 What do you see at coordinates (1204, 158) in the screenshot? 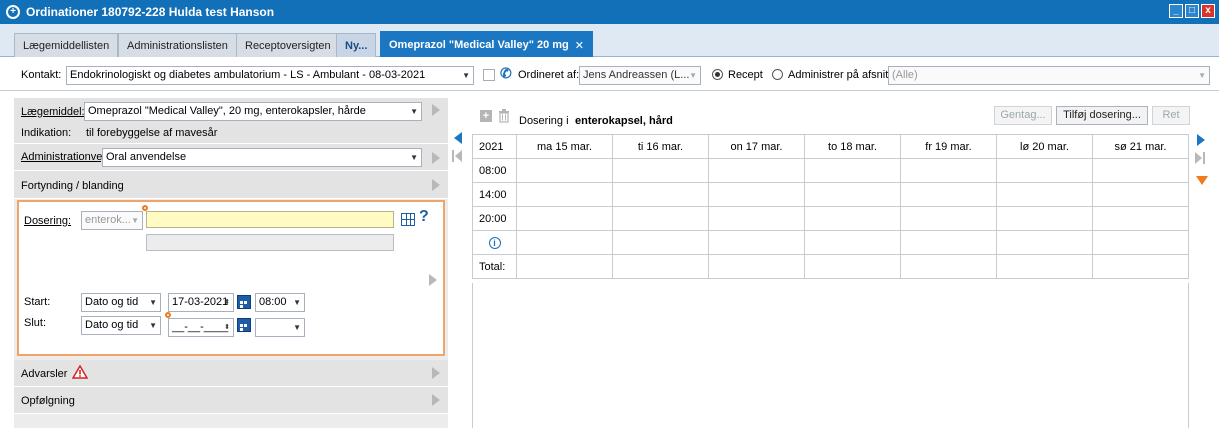
I see `last-week-bar-icon` at bounding box center [1204, 158].